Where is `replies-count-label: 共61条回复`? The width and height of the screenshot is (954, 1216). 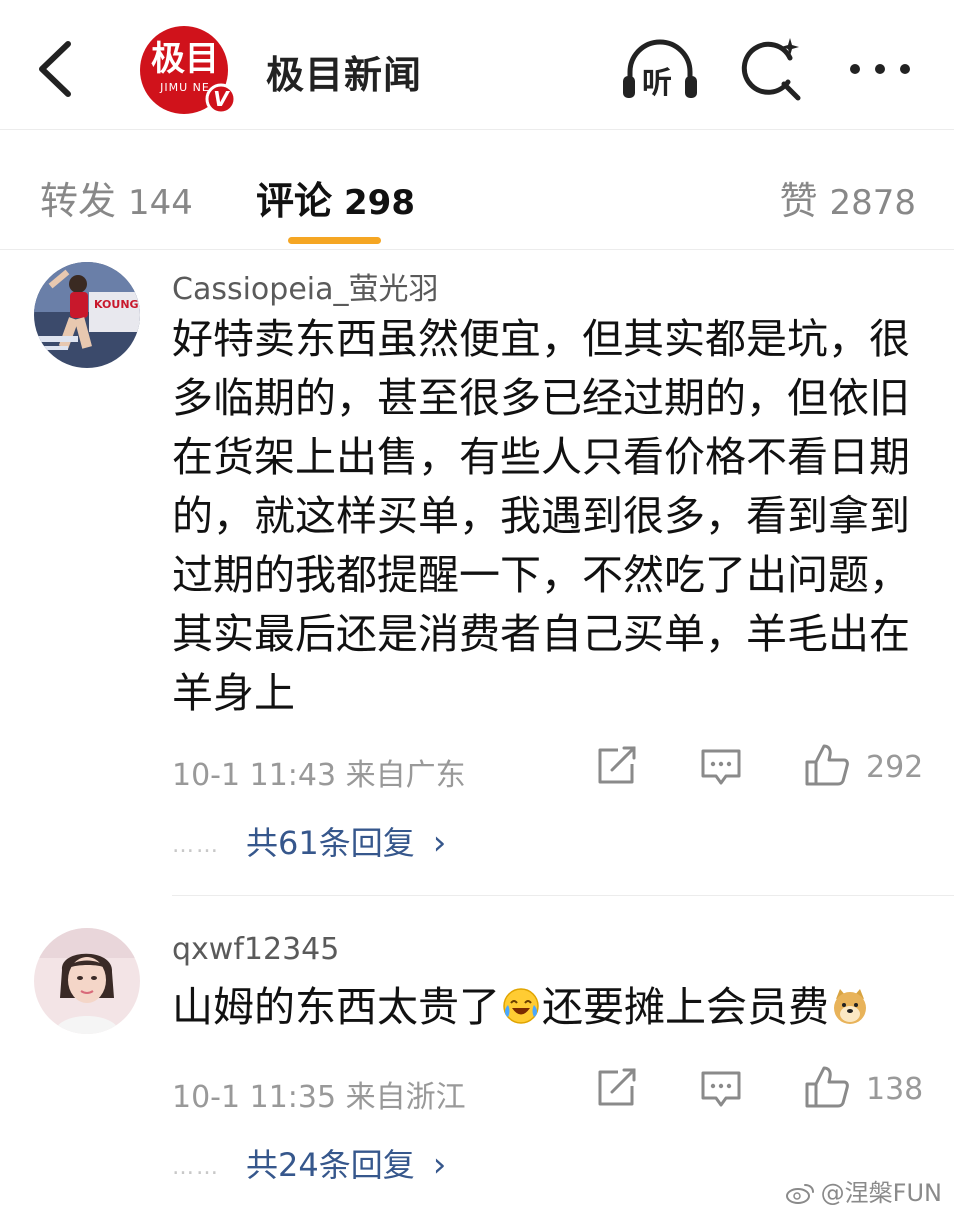
replies-count-label: 共61条回复 is located at coordinates (330, 843).